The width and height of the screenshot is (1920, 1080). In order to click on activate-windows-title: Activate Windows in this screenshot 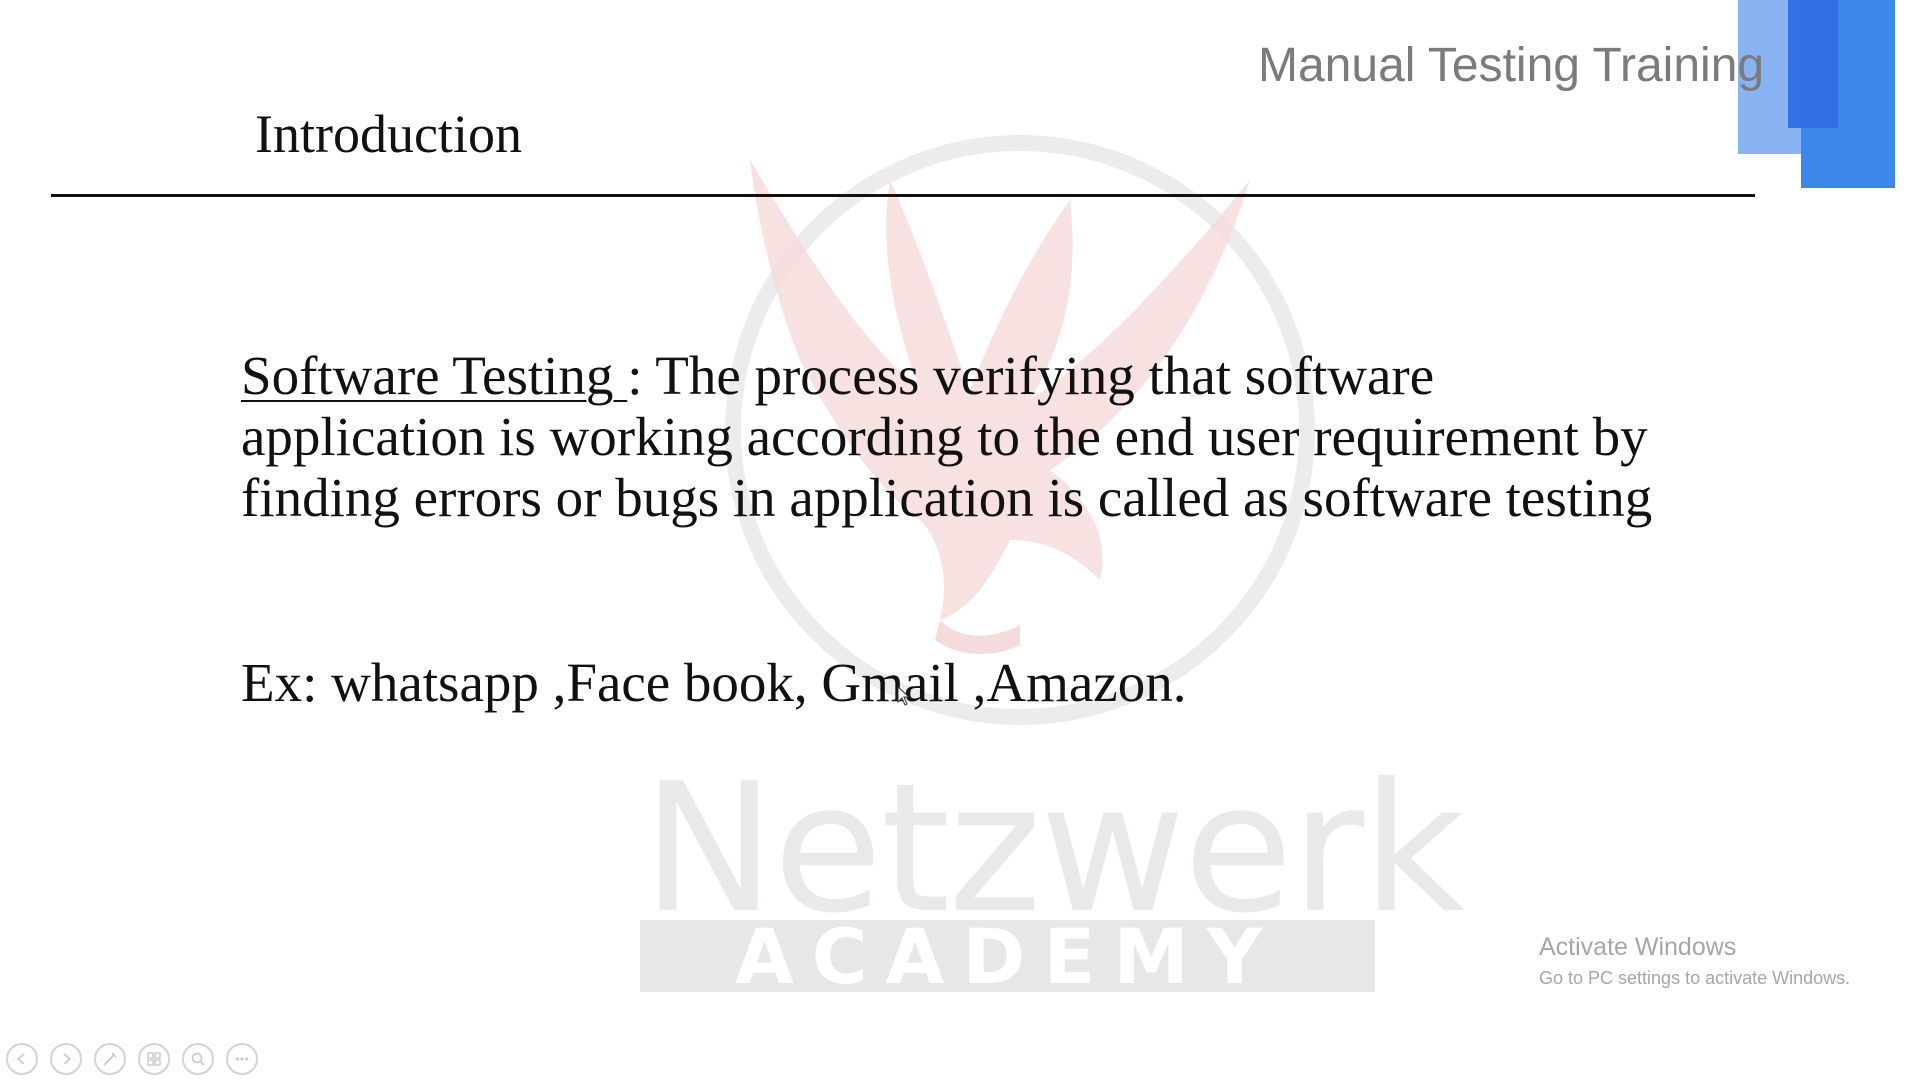, I will do `click(1638, 947)`.